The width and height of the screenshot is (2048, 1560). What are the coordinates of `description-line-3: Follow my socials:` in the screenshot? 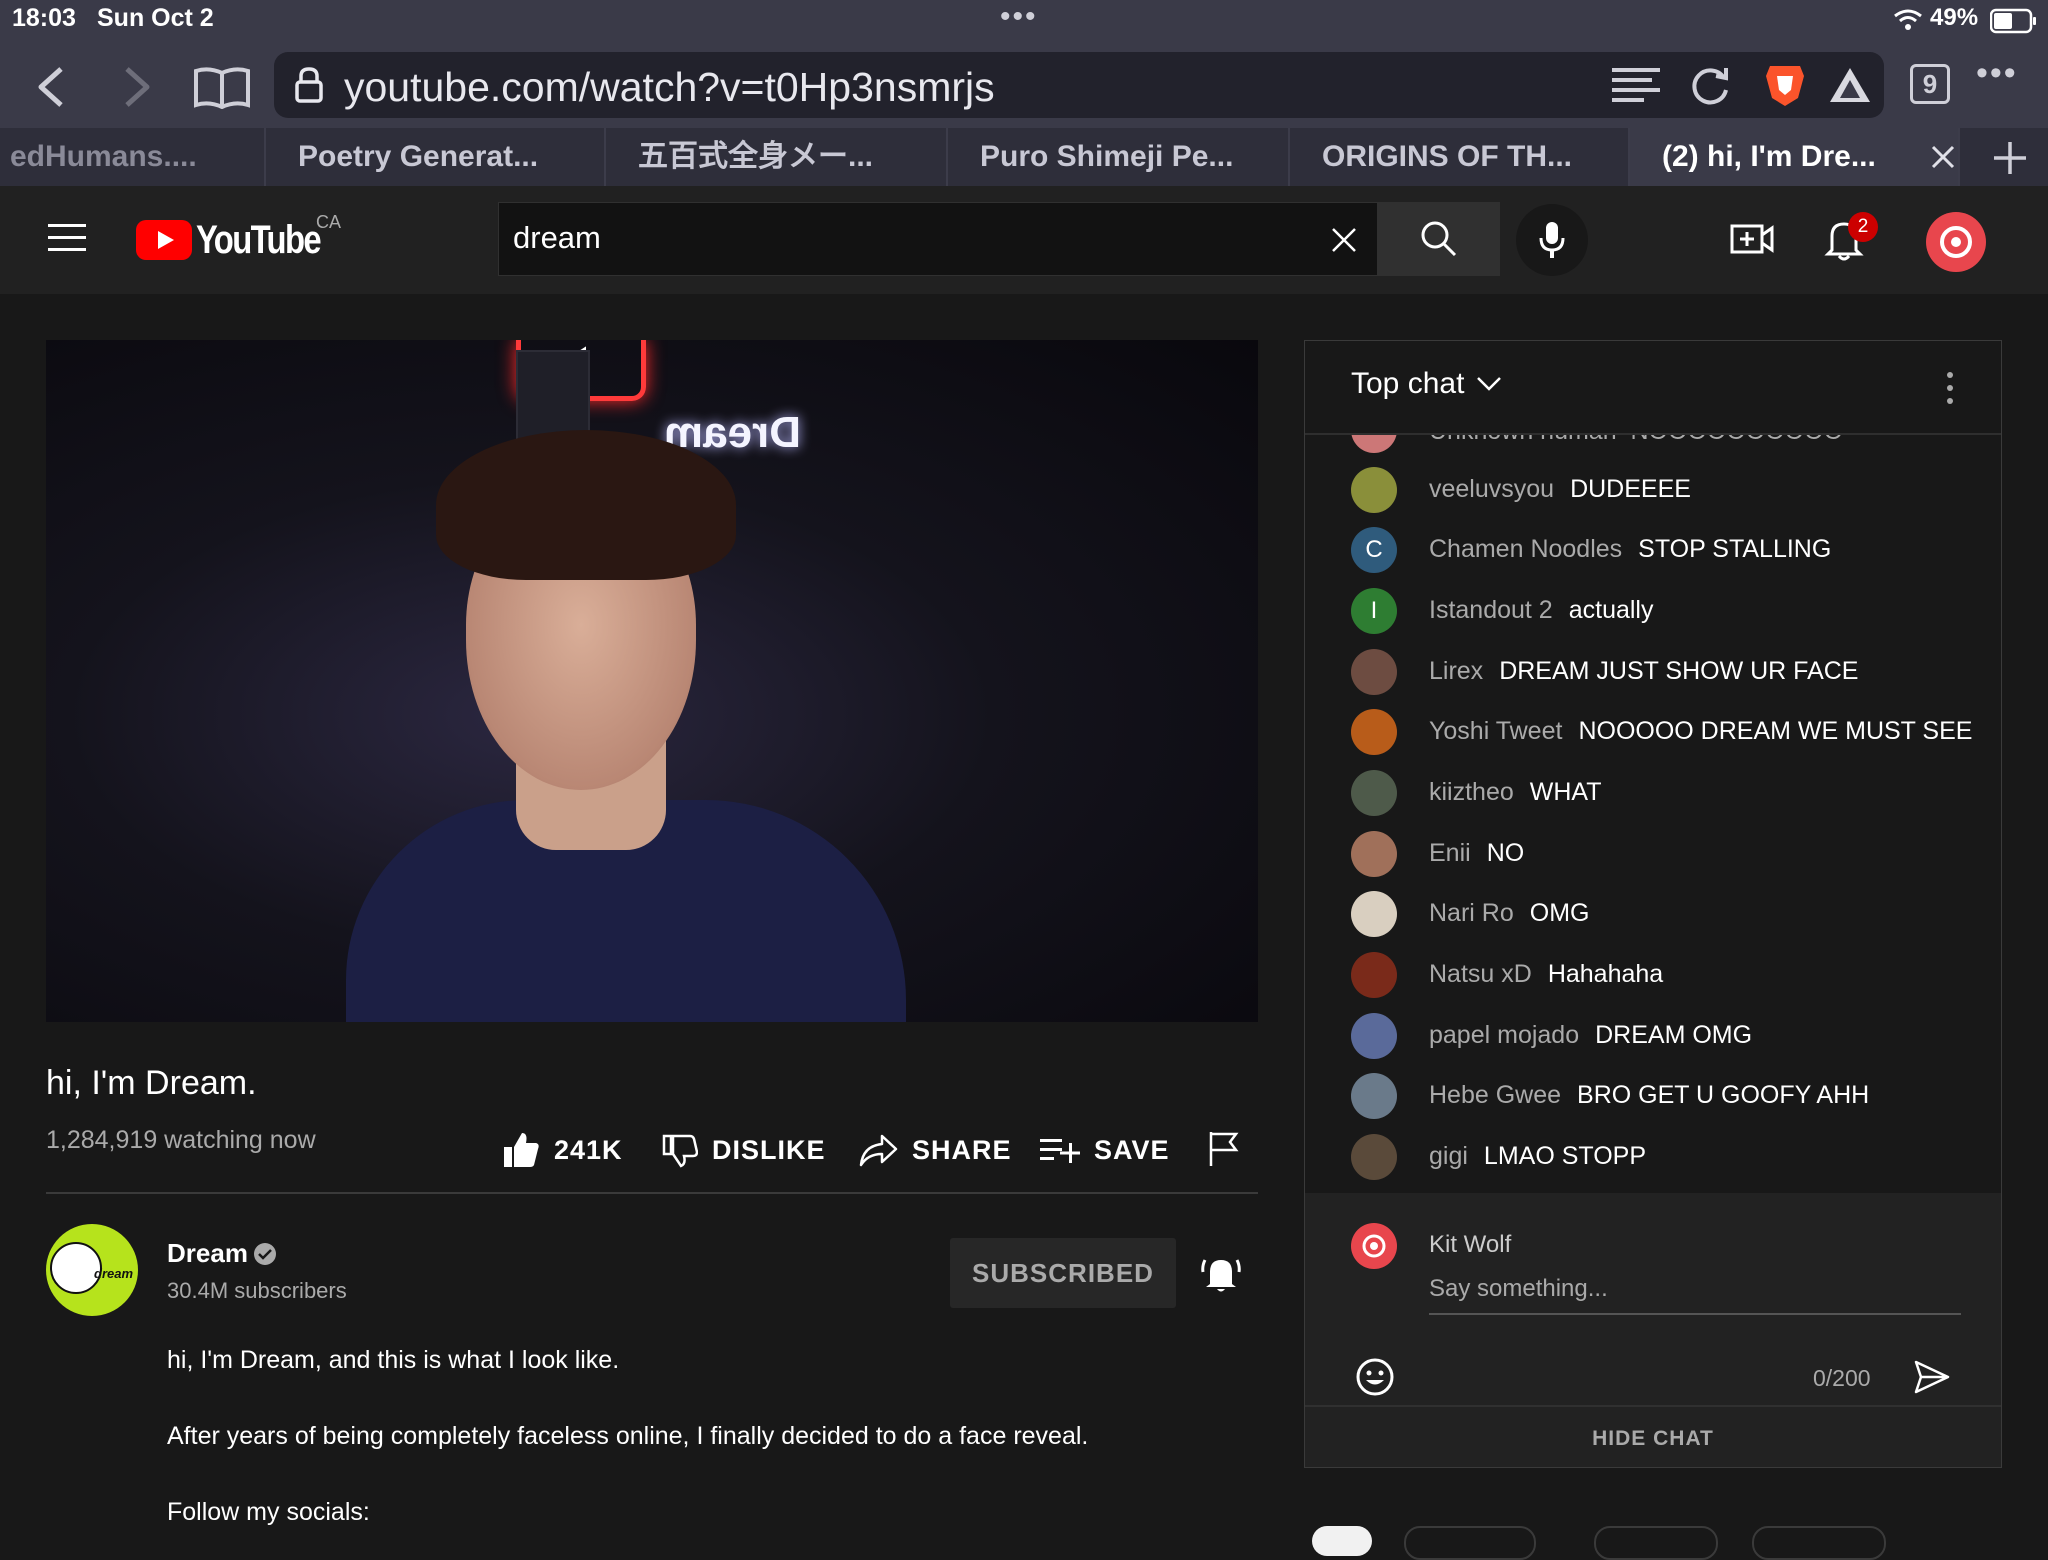 It's located at (268, 1512).